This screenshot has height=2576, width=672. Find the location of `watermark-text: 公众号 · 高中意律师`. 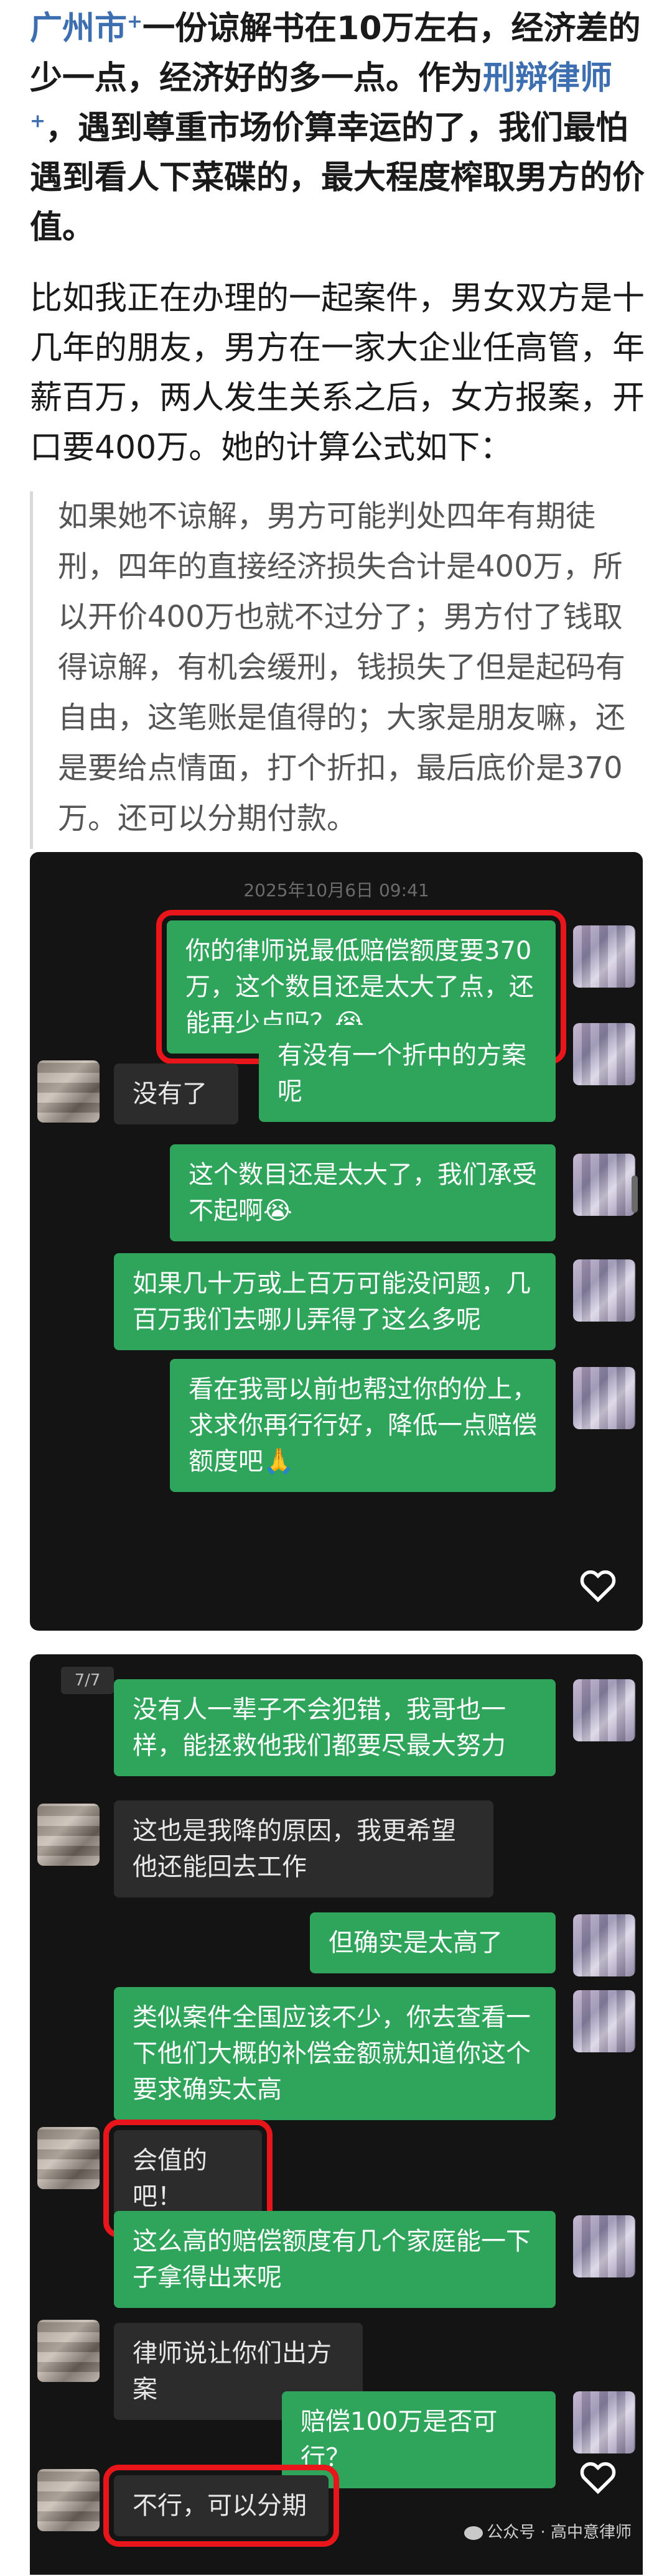

watermark-text: 公众号 · 高中意律师 is located at coordinates (559, 2532).